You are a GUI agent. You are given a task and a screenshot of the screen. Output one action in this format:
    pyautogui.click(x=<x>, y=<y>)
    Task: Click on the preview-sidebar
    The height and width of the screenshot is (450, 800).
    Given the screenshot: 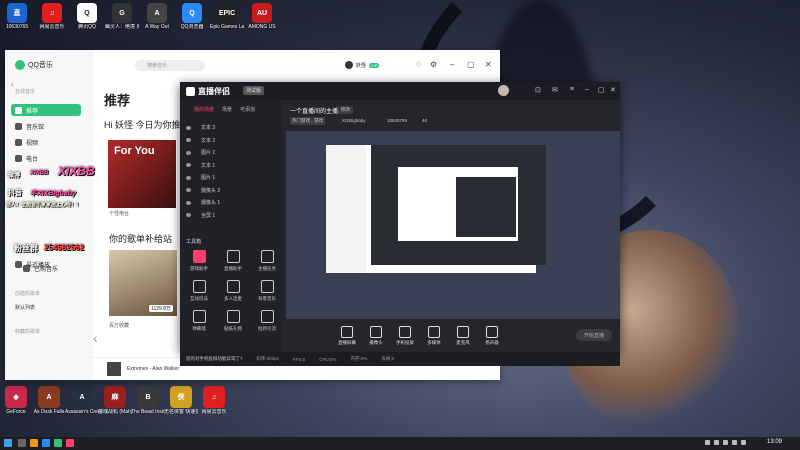 What is the action you would take?
    pyautogui.click(x=346, y=209)
    